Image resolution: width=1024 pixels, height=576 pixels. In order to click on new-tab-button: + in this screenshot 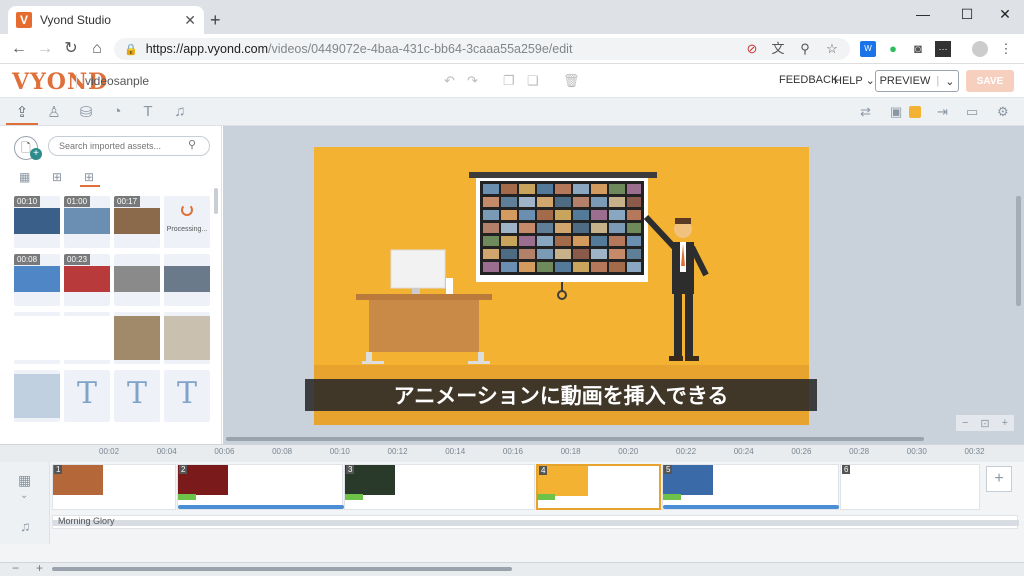, I will do `click(215, 20)`.